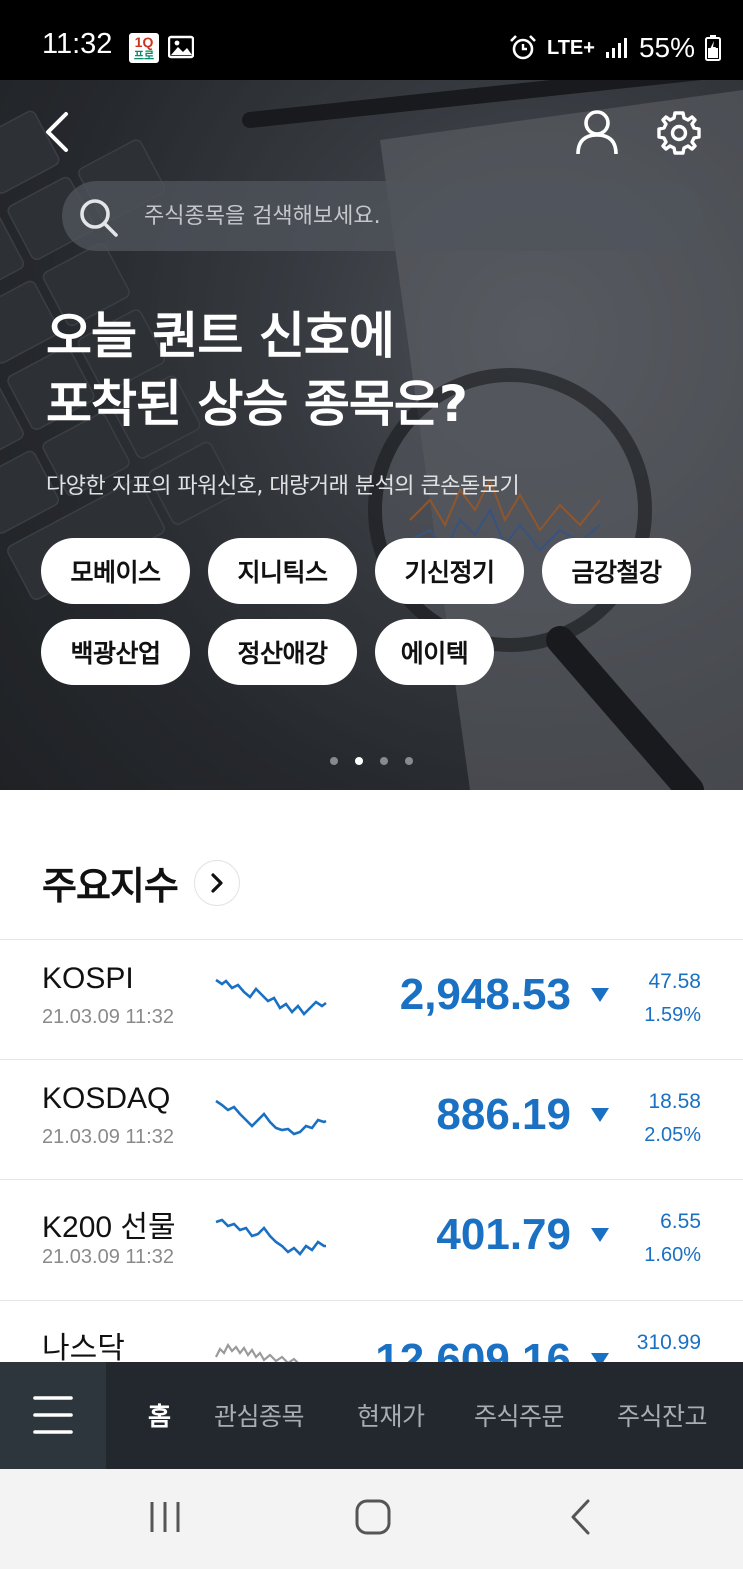 This screenshot has height=1569, width=743. I want to click on status-bar: 11:32 1Q 프로 LTE+ 55%, so click(371, 40).